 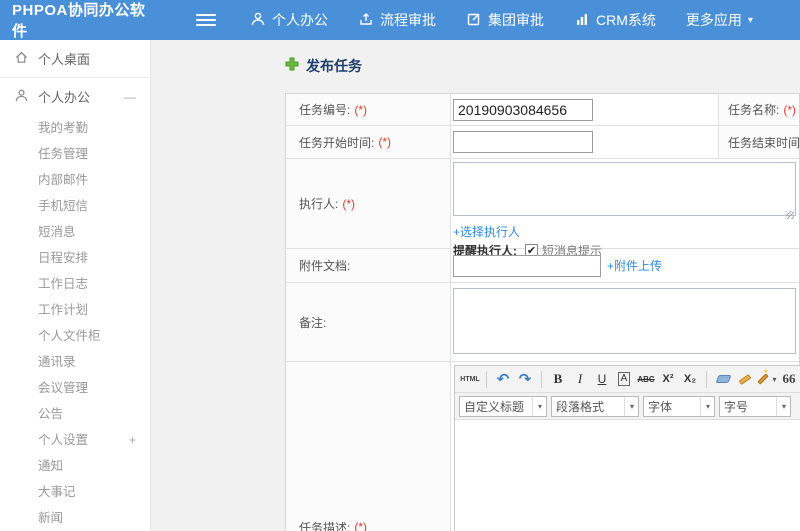 I want to click on home-icon, so click(x=26, y=59).